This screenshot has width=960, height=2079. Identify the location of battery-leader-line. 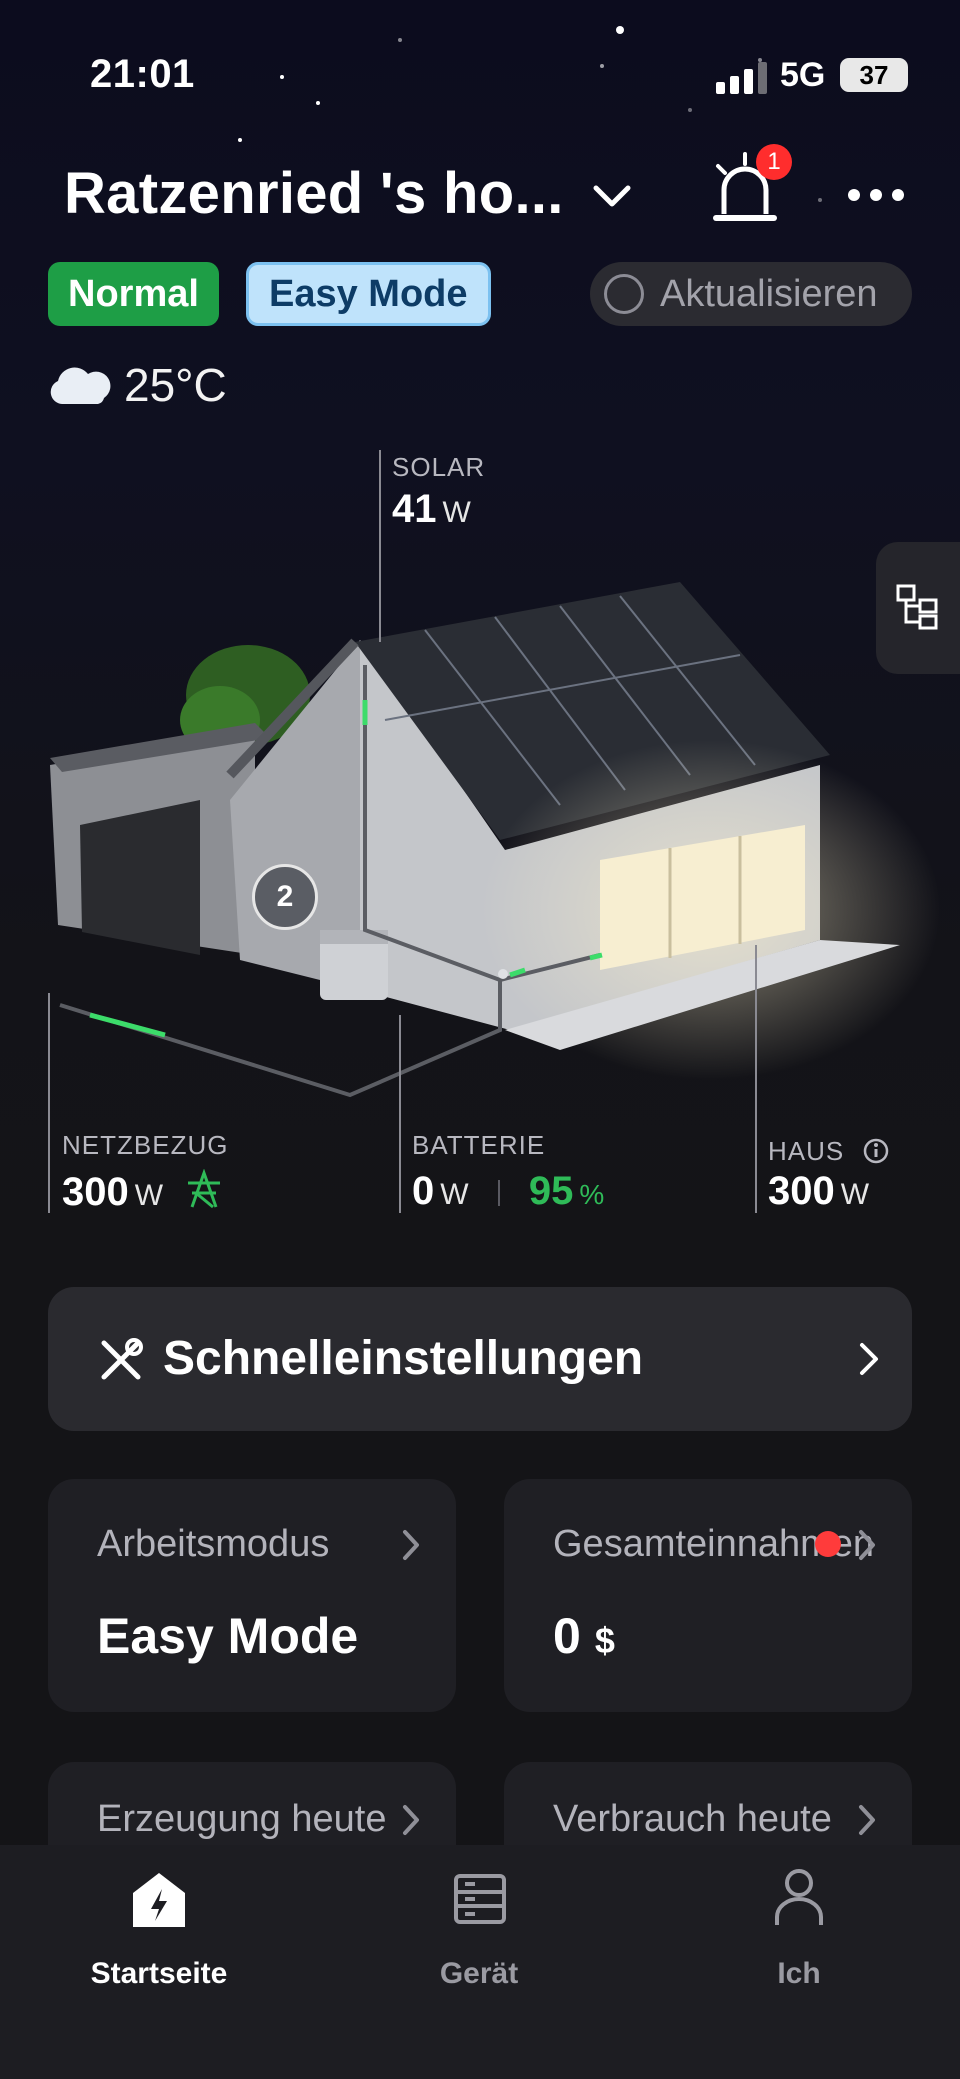
(400, 1114).